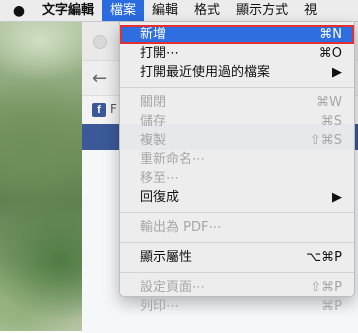 The height and width of the screenshot is (333, 358). What do you see at coordinates (324, 257) in the screenshot?
I see `menu-item-shortcut: ⌥⌘P` at bounding box center [324, 257].